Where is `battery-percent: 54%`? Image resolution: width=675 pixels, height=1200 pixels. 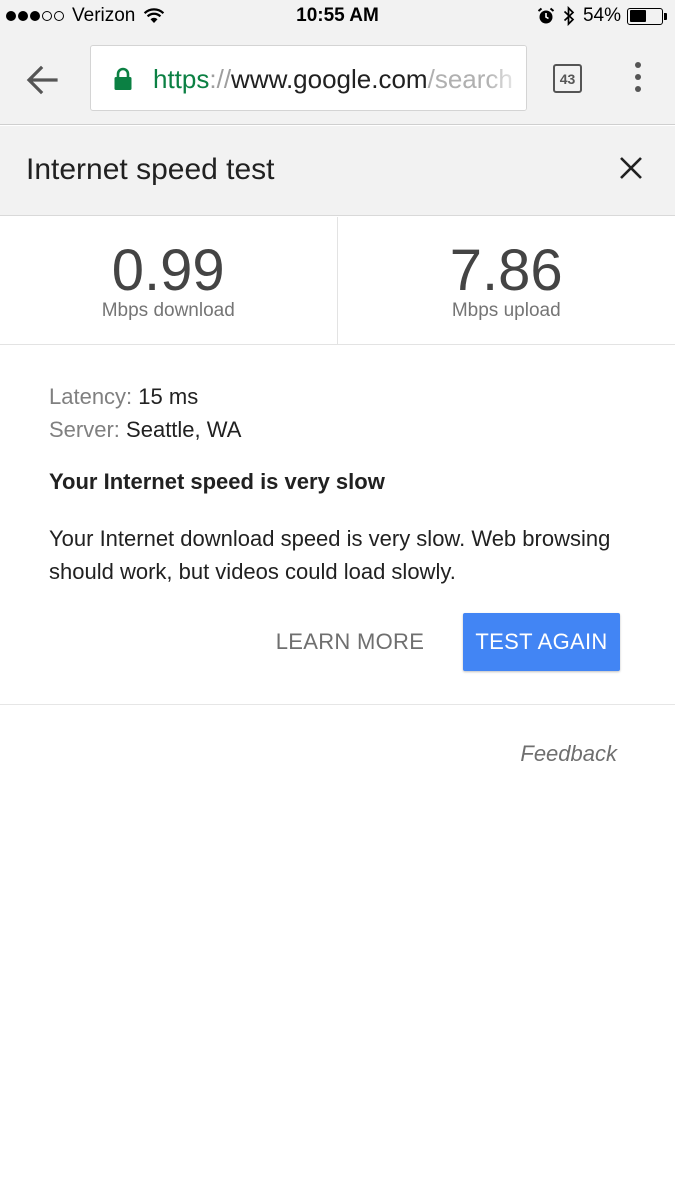
battery-percent: 54% is located at coordinates (601, 15).